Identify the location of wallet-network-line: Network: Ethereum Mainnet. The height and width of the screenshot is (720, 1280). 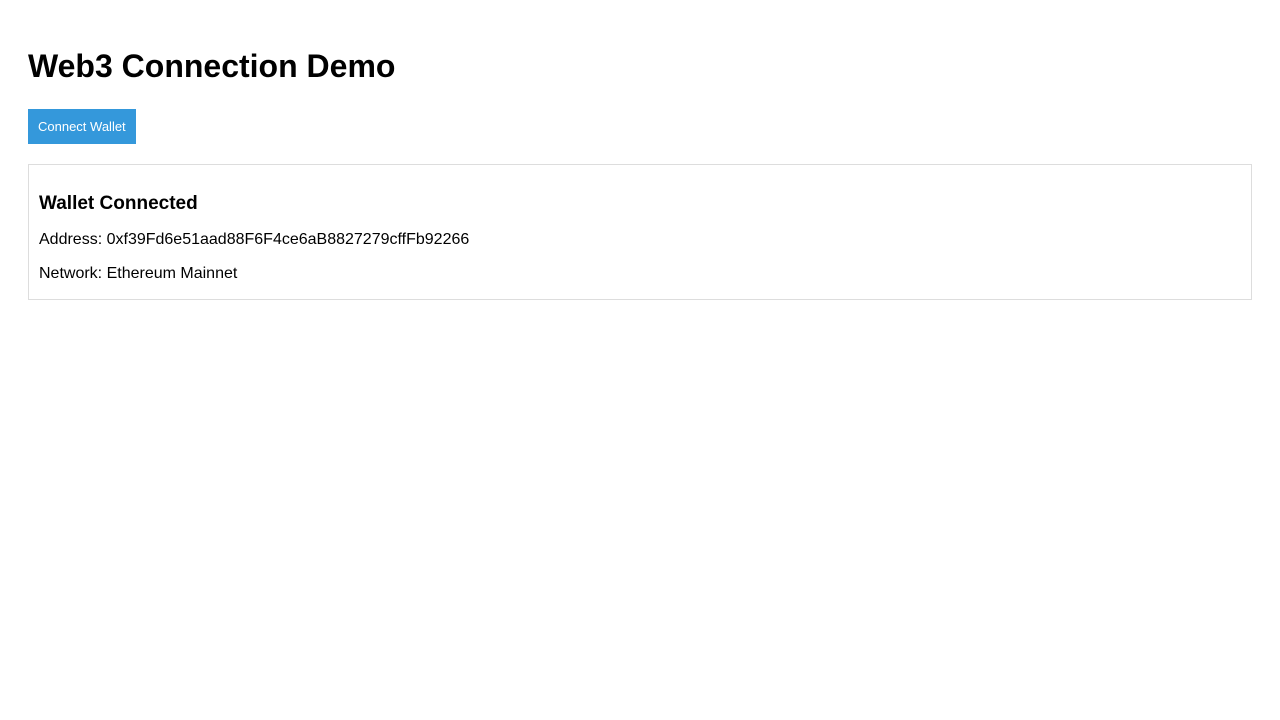
(640, 274).